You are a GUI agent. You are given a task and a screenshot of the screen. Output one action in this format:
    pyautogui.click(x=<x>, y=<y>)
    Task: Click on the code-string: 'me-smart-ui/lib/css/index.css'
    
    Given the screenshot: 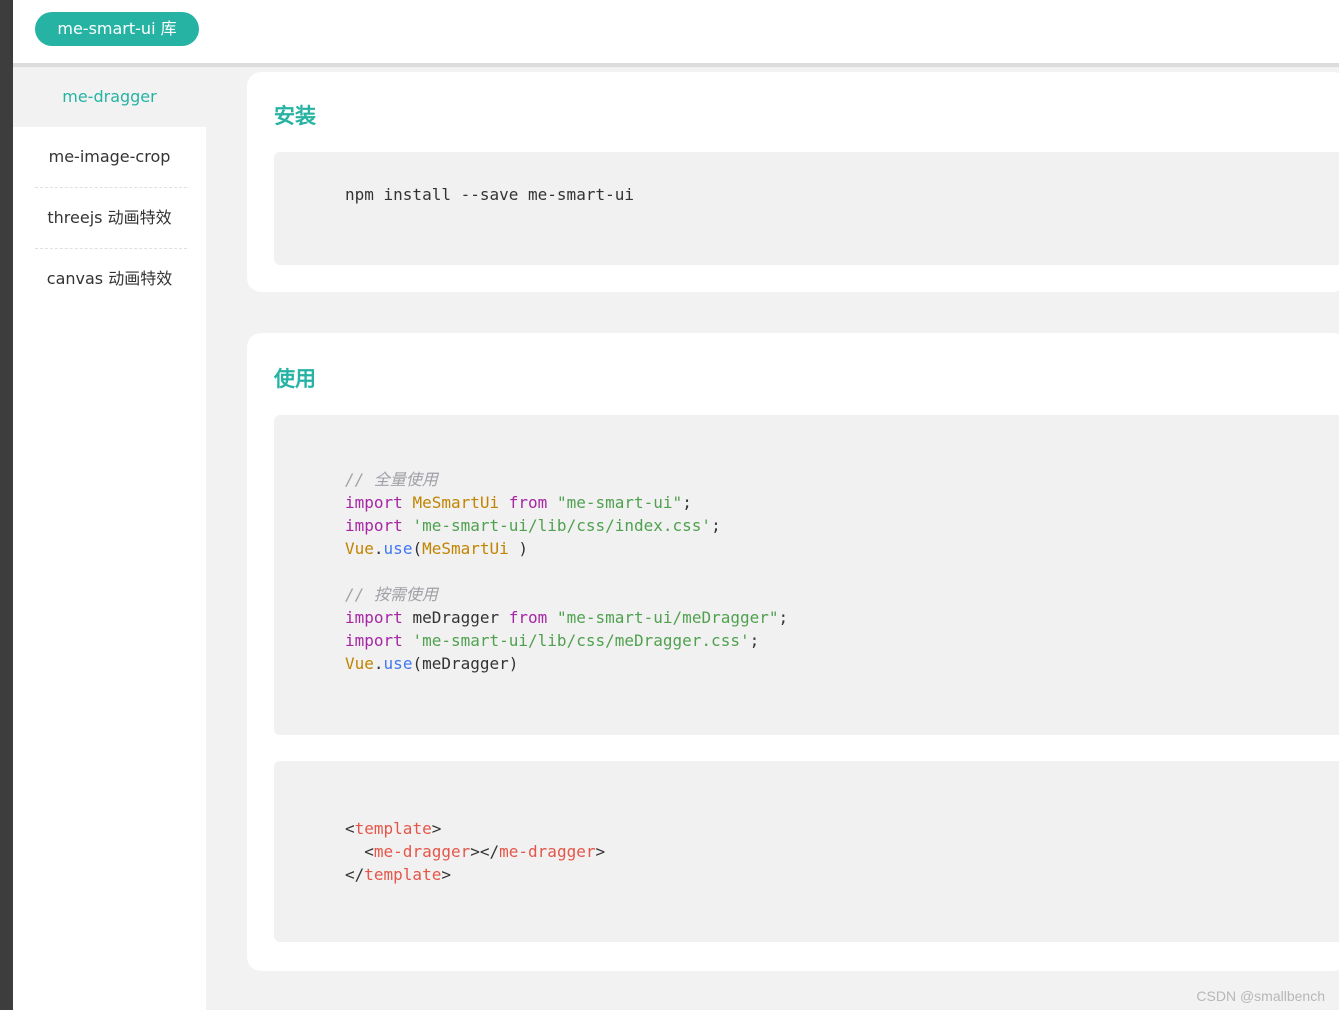 What is the action you would take?
    pyautogui.click(x=562, y=525)
    